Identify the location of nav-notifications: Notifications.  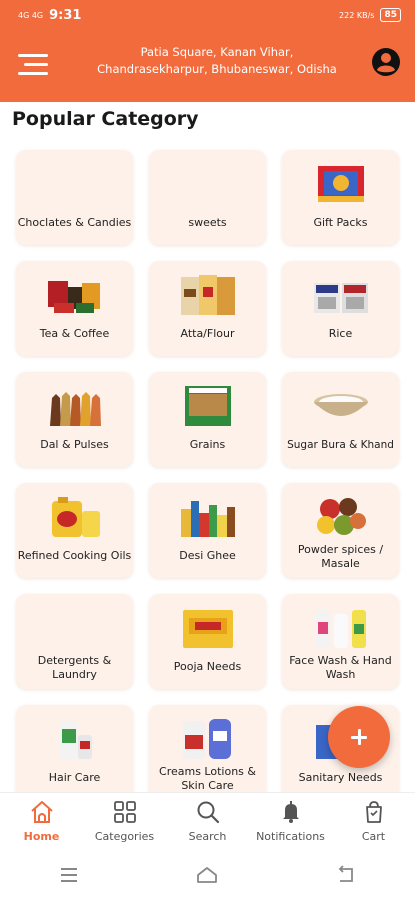
(290, 821).